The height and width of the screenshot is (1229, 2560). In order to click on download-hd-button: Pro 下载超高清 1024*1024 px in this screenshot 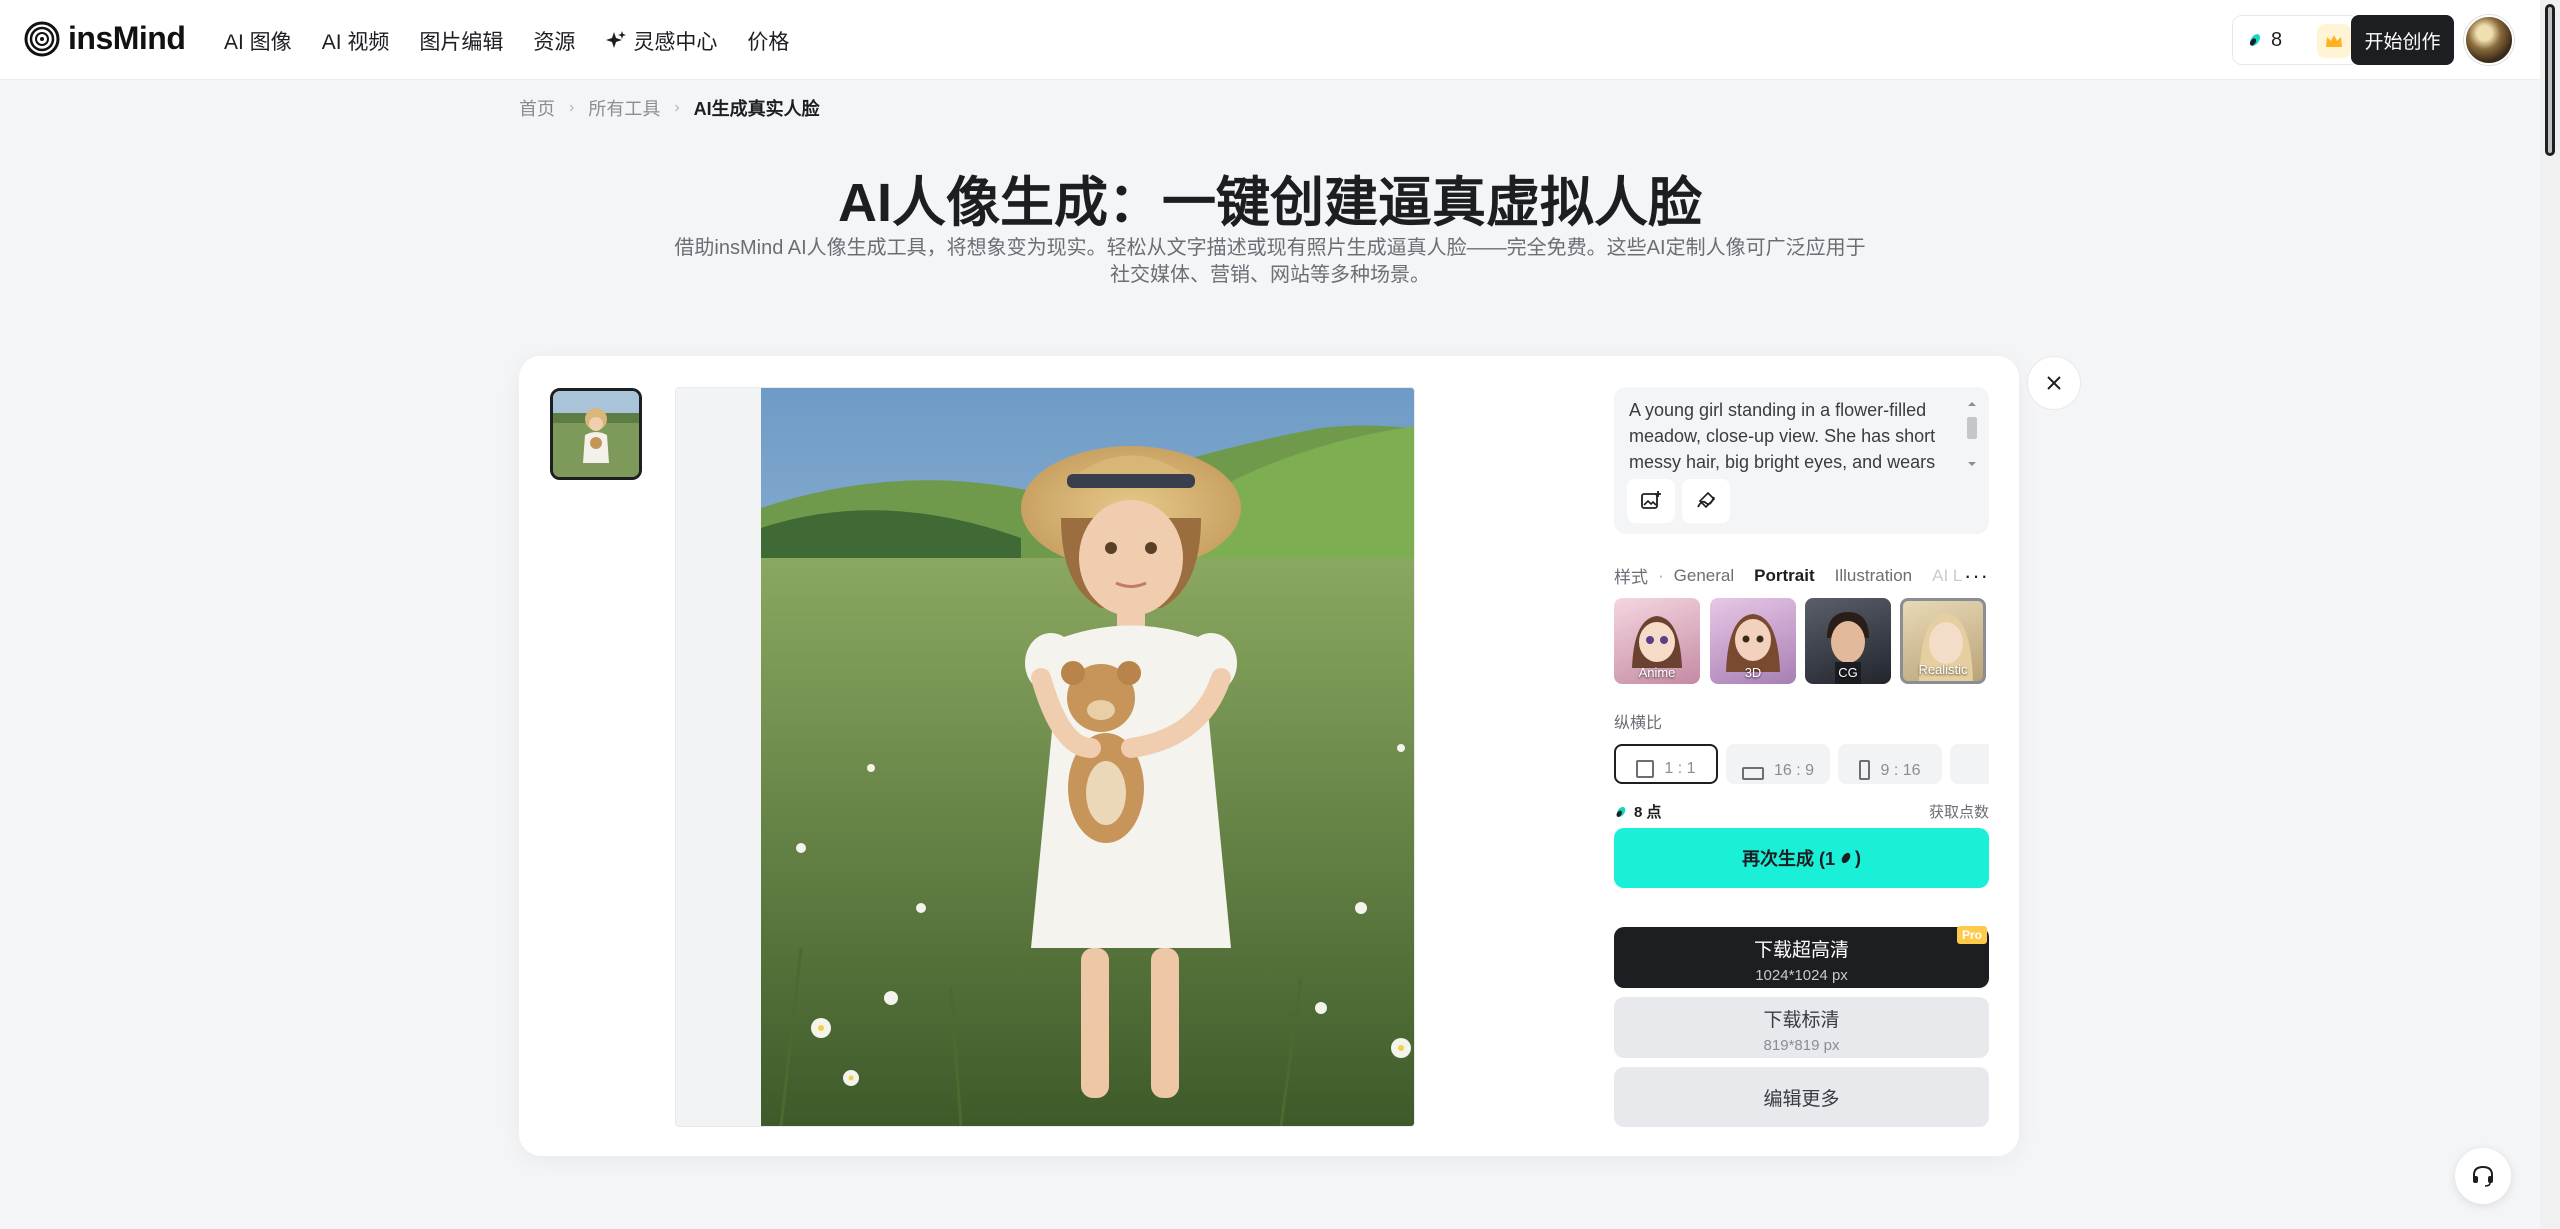, I will do `click(1801, 957)`.